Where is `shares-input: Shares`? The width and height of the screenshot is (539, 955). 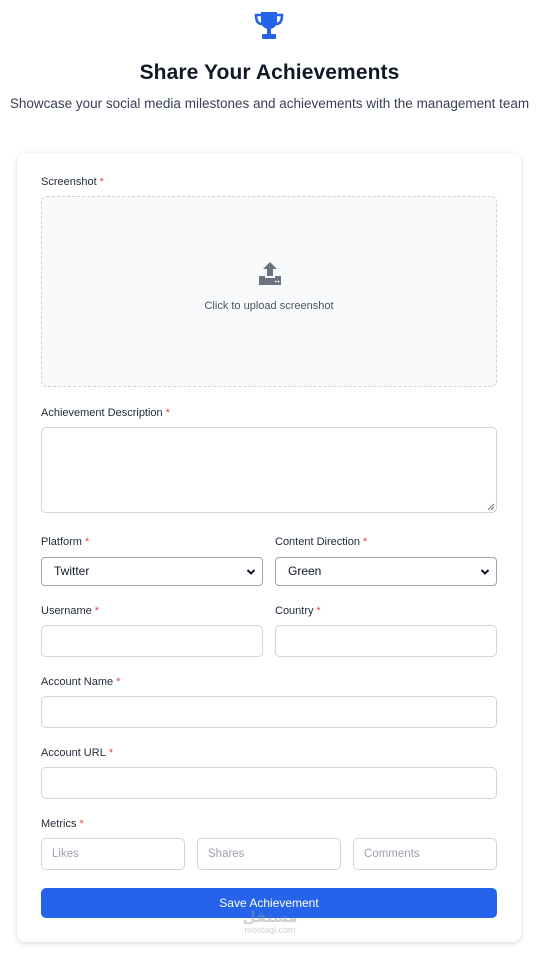
shares-input: Shares is located at coordinates (269, 854).